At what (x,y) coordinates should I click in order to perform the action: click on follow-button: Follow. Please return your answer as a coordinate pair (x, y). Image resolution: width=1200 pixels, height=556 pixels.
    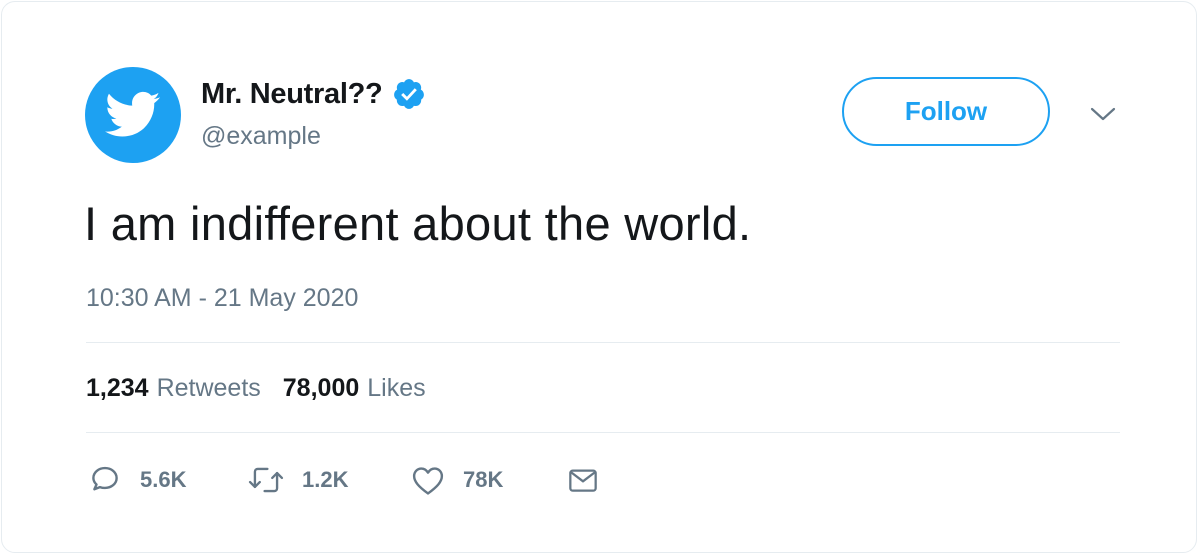
    Looking at the image, I should click on (946, 111).